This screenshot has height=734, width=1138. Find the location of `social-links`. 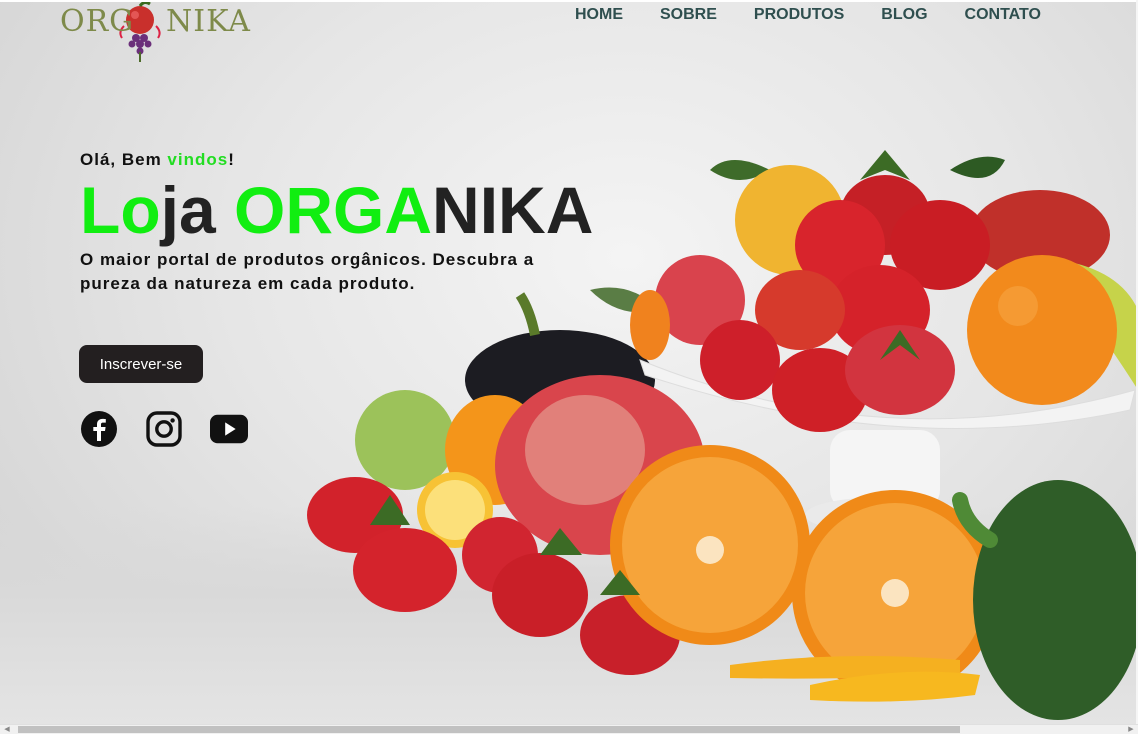

social-links is located at coordinates (164, 429).